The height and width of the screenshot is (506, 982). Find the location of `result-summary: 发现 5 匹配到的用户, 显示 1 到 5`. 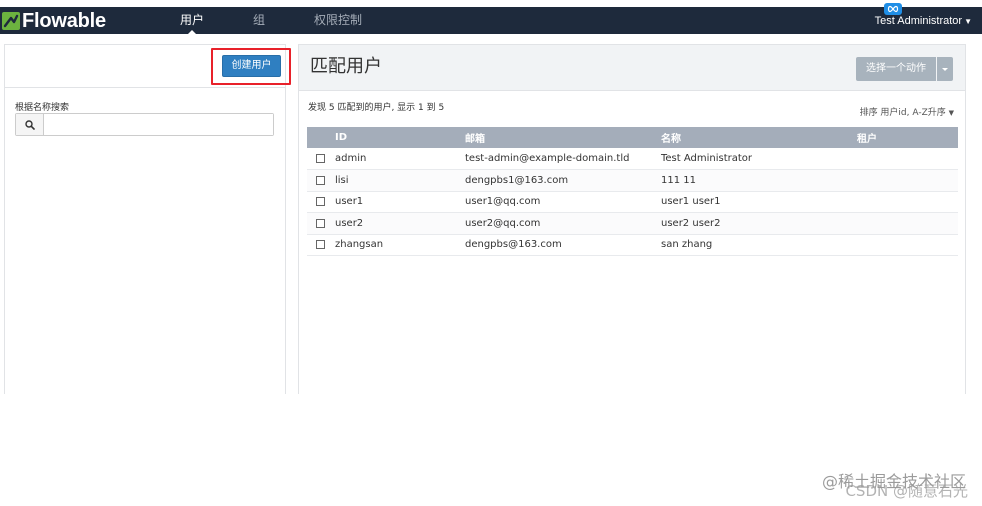

result-summary: 发现 5 匹配到的用户, 显示 1 到 5 is located at coordinates (376, 108).